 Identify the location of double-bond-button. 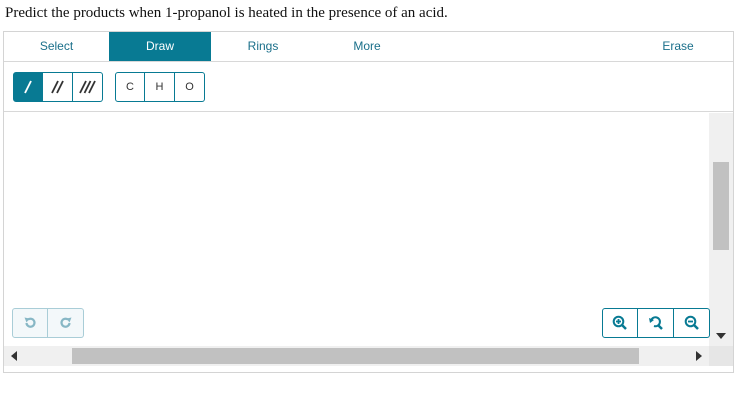
(58, 87).